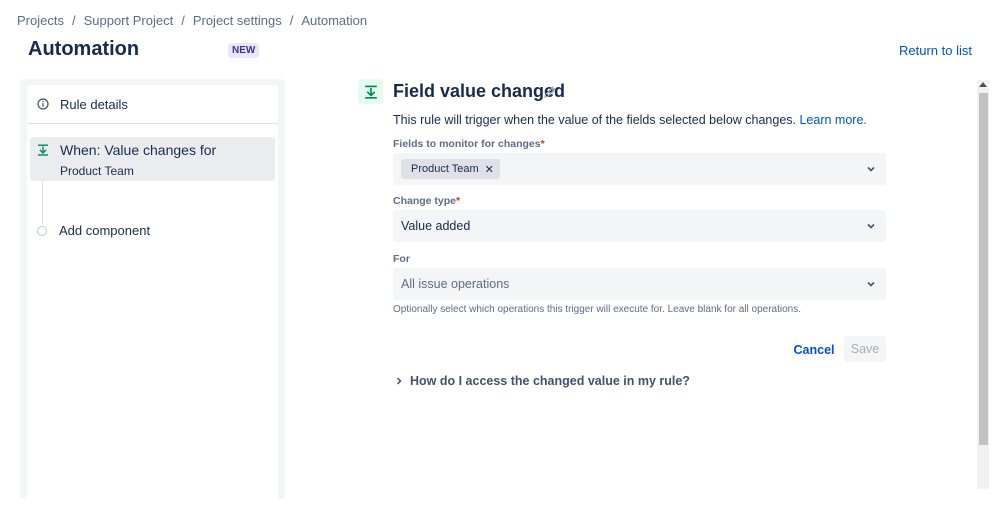  What do you see at coordinates (639, 284) in the screenshot?
I see `for-operations-select: All issue operations` at bounding box center [639, 284].